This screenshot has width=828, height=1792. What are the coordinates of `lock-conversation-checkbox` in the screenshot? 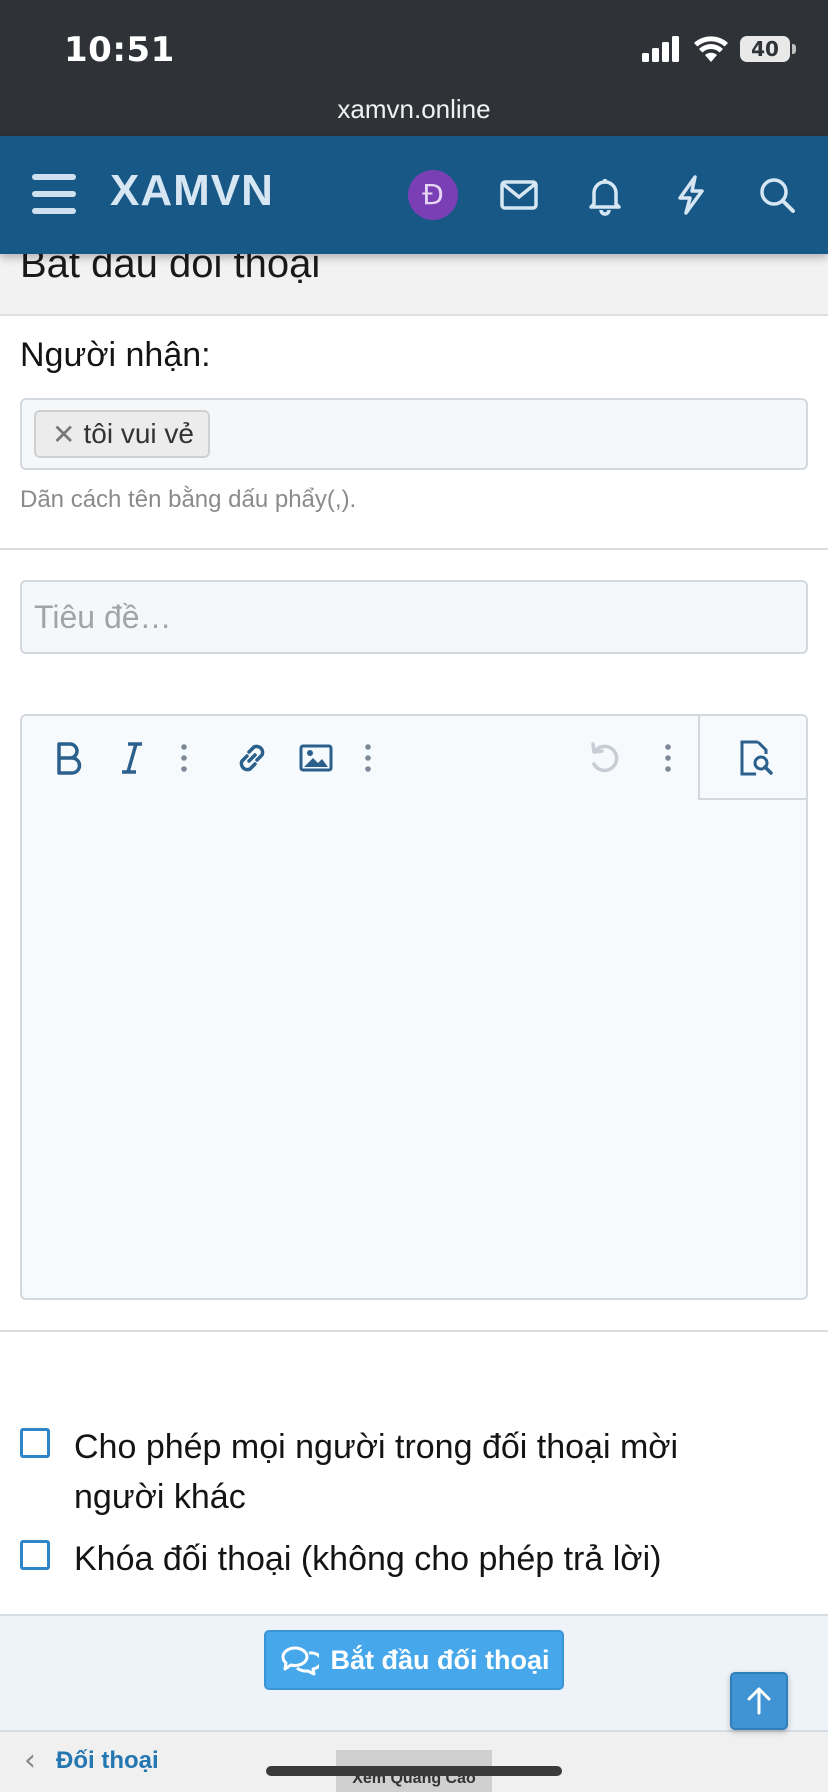 It's located at (35, 1555).